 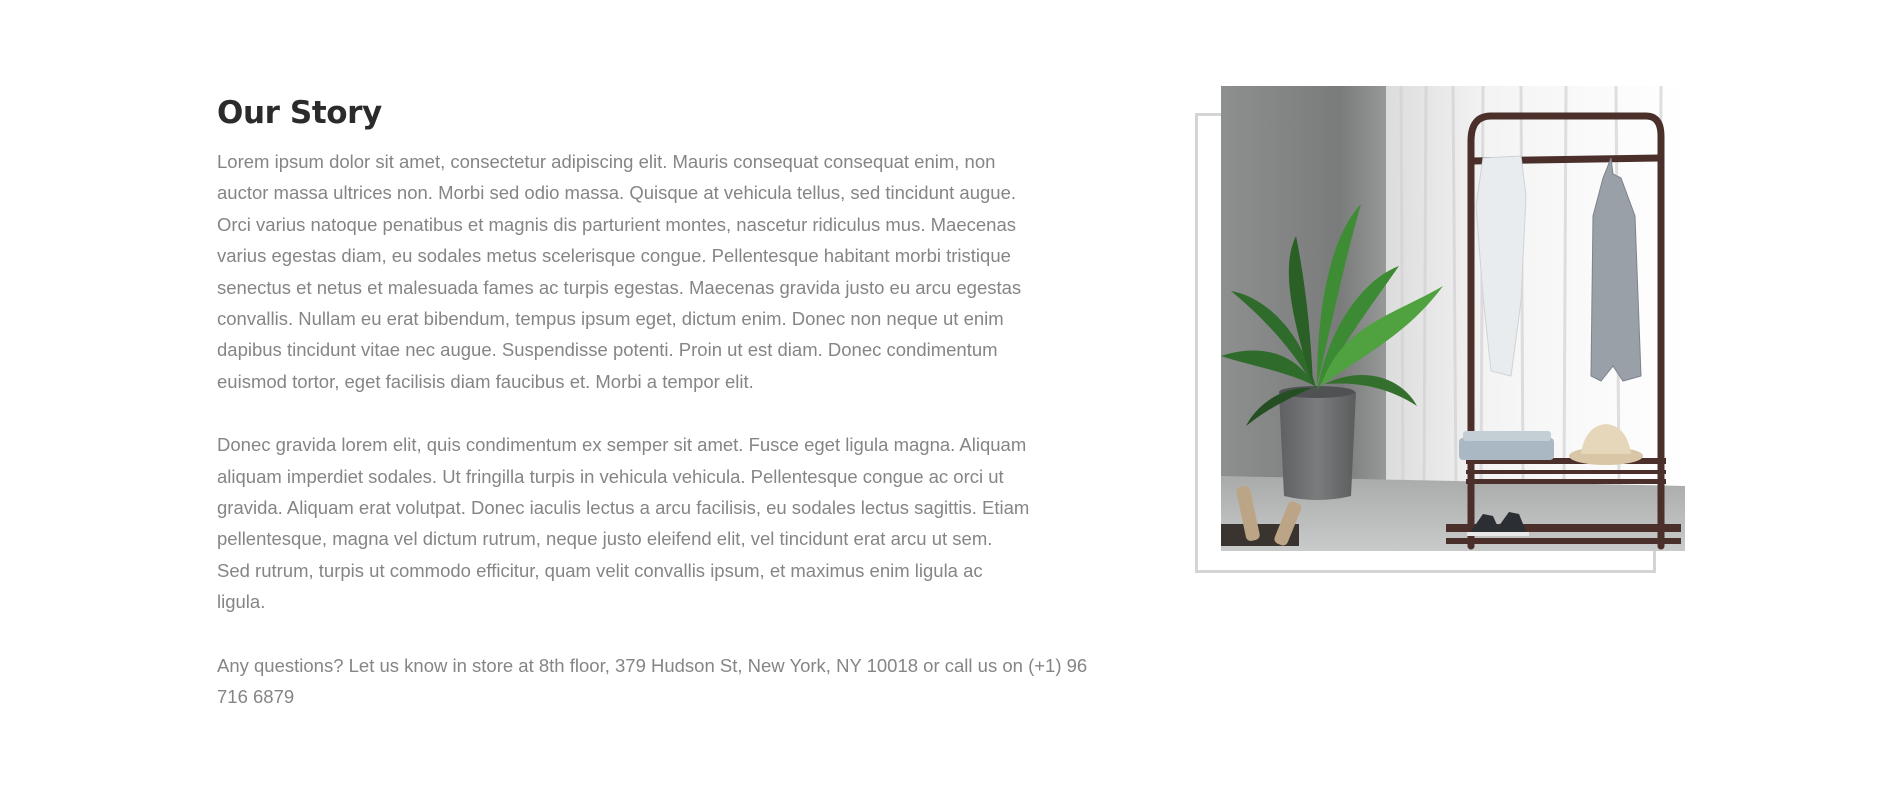 What do you see at coordinates (299, 113) in the screenshot?
I see `page-title: Our Story` at bounding box center [299, 113].